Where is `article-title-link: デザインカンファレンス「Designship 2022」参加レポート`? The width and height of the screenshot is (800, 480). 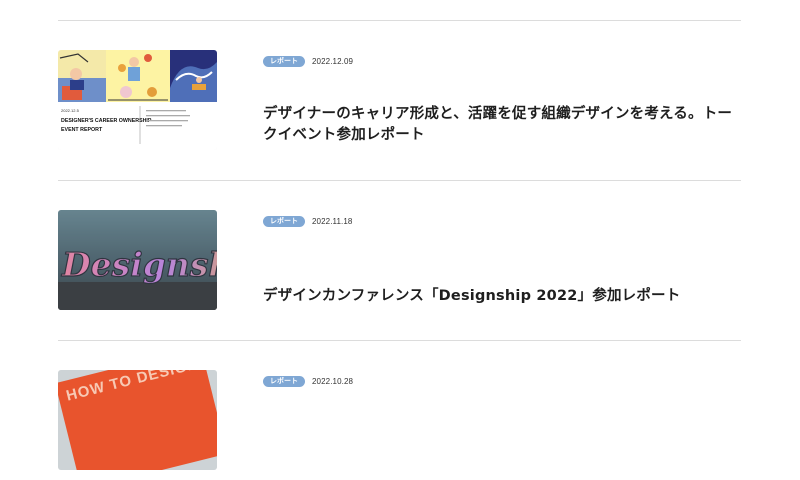 article-title-link: デザインカンファレンス「Designship 2022」参加レポート is located at coordinates (502, 296).